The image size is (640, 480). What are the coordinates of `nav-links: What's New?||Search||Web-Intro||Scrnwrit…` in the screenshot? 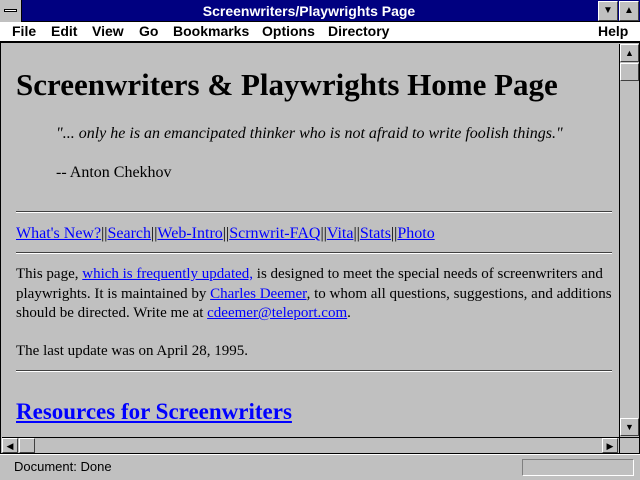 It's located at (225, 234).